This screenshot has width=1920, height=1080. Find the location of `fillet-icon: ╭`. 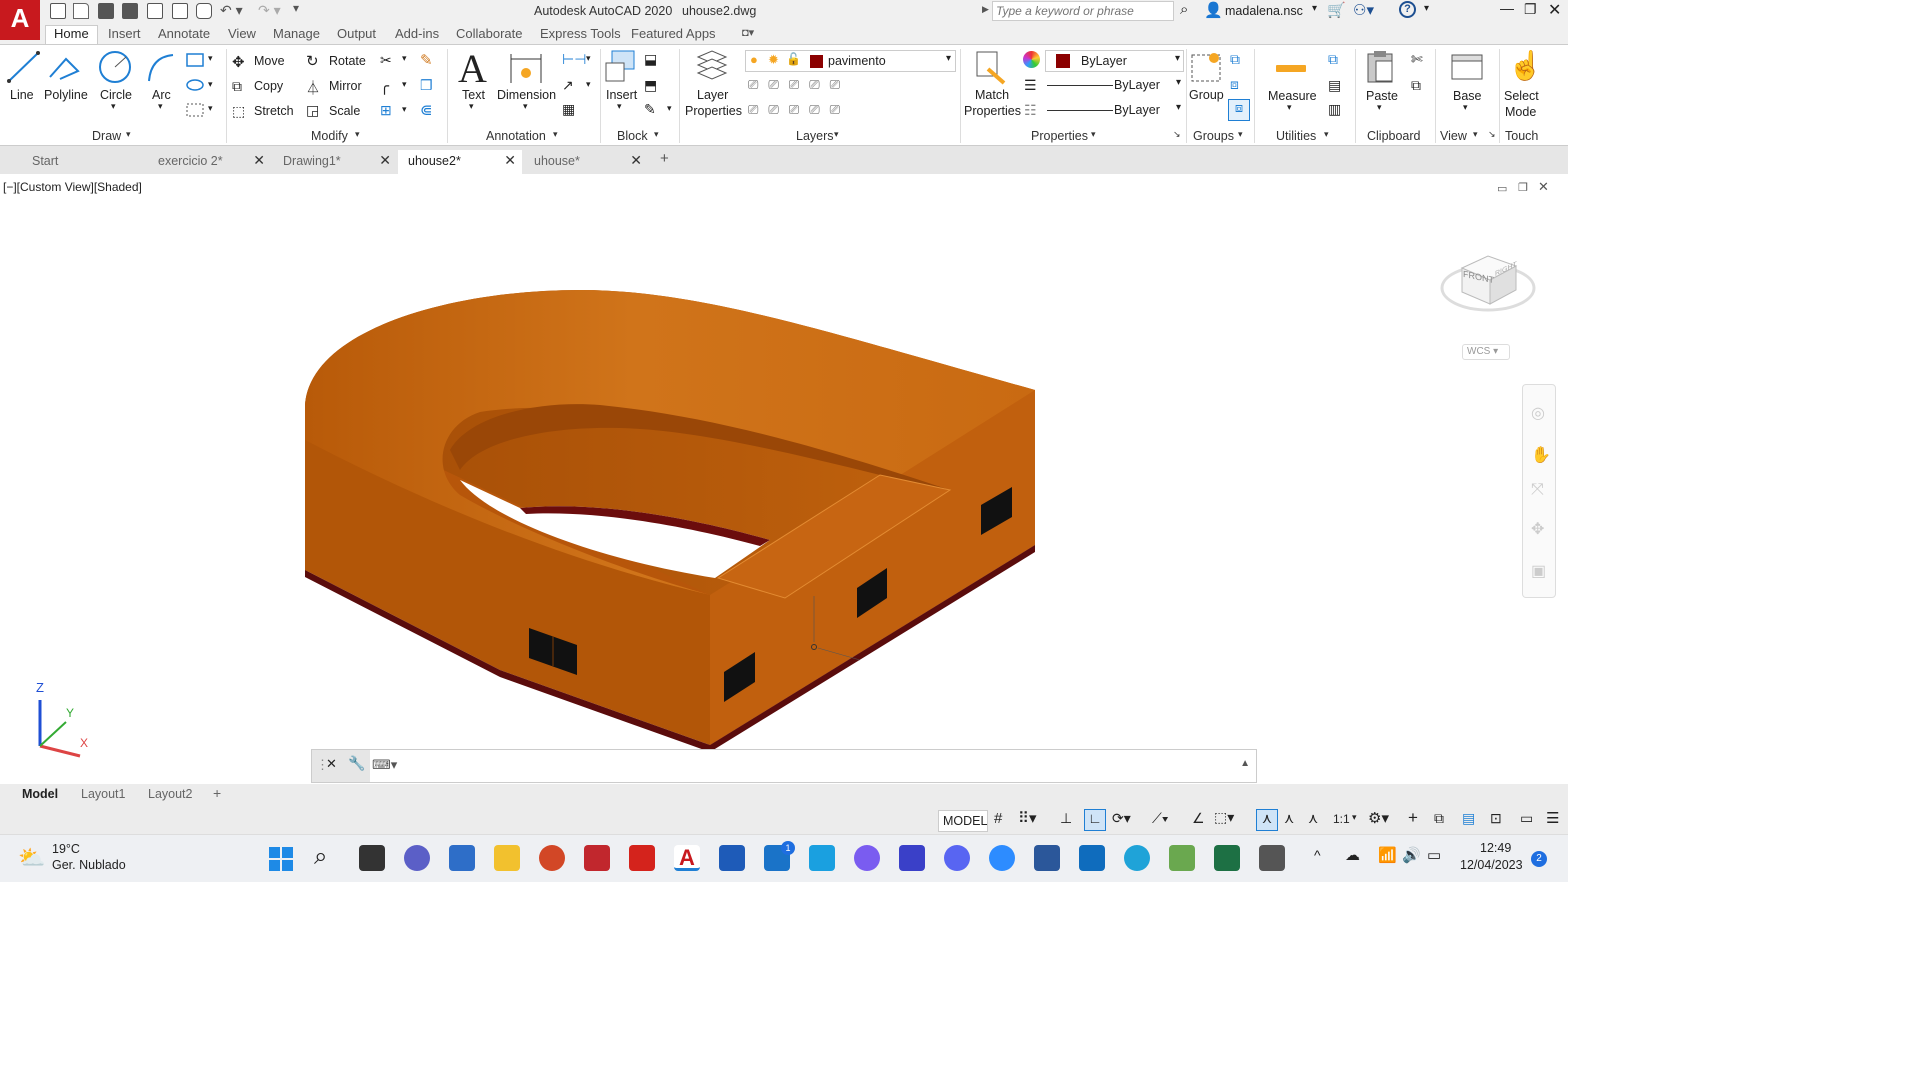

fillet-icon: ╭ is located at coordinates (384, 86).